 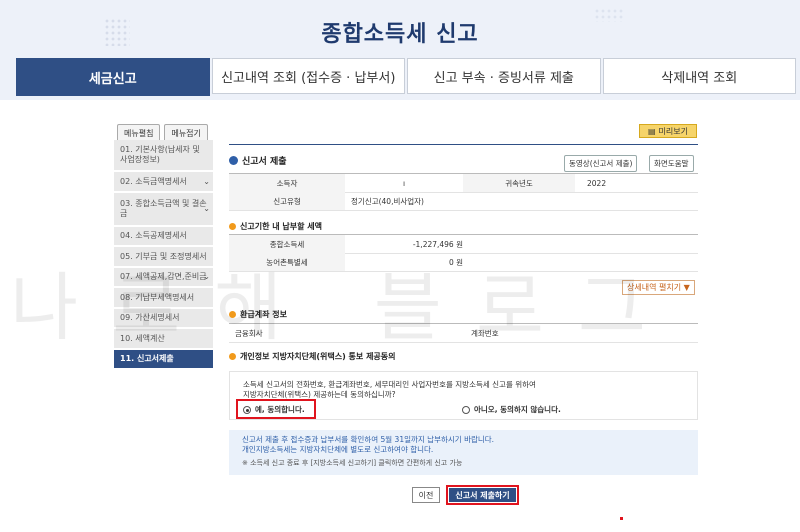 What do you see at coordinates (426, 495) in the screenshot?
I see `prev-button: 이전` at bounding box center [426, 495].